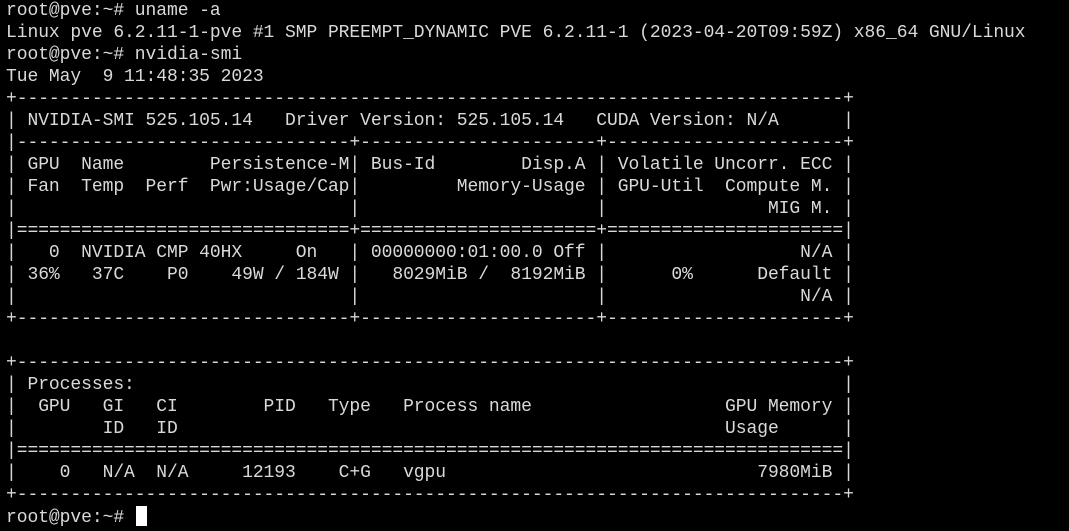  What do you see at coordinates (113, 11) in the screenshot?
I see `terminal-line: root@pve:~# uname -a` at bounding box center [113, 11].